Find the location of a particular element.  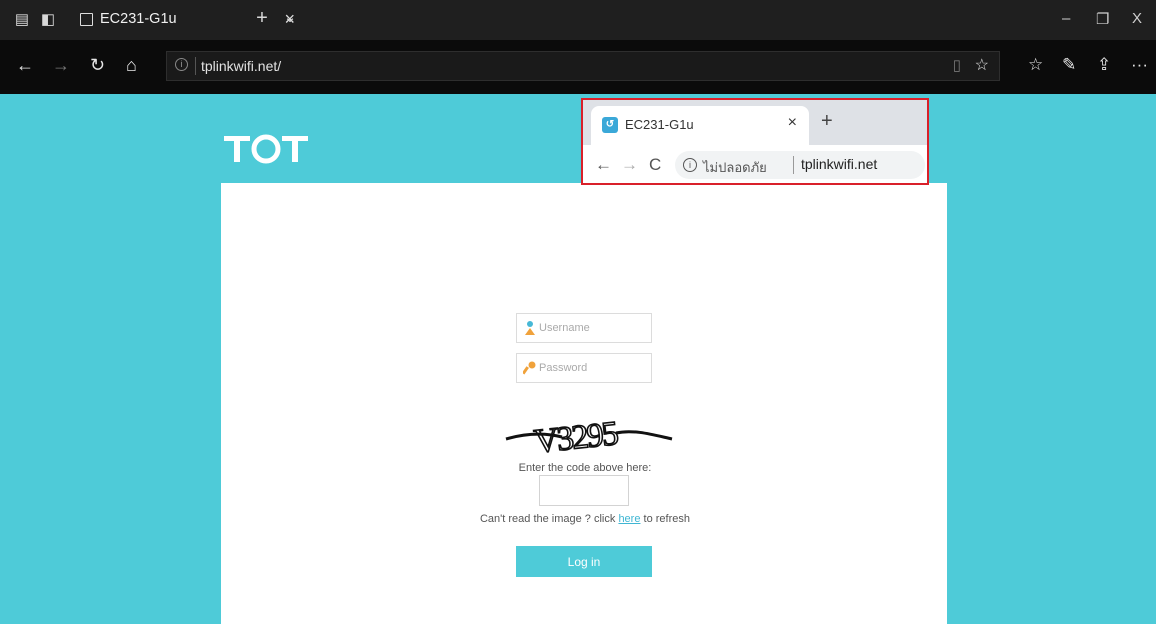

refresh-suffix: to refresh is located at coordinates (665, 519).